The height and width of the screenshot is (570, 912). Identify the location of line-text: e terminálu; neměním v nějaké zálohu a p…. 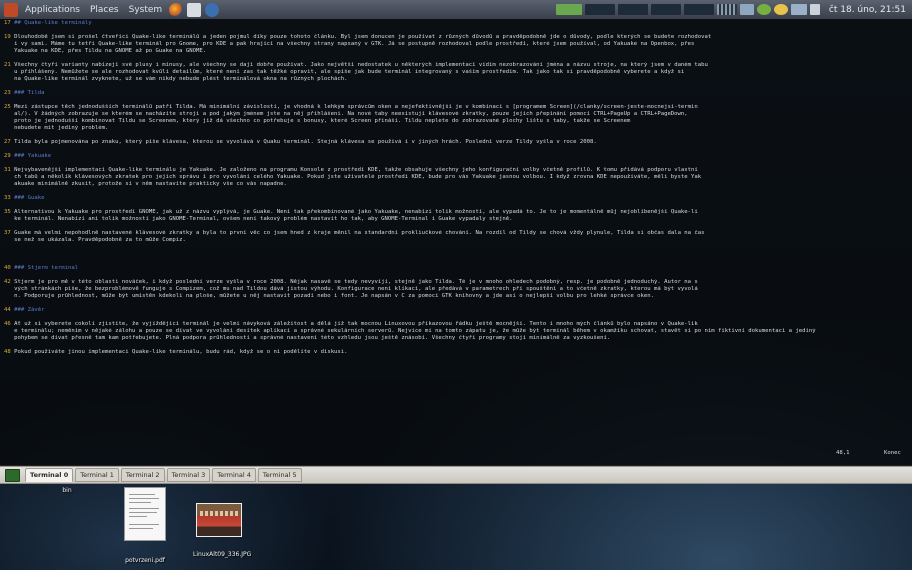
(410, 331).